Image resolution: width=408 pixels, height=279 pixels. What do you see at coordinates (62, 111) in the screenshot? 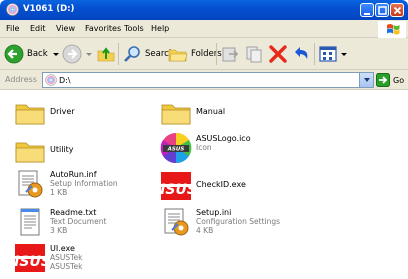
I see `file-name: Driver` at bounding box center [62, 111].